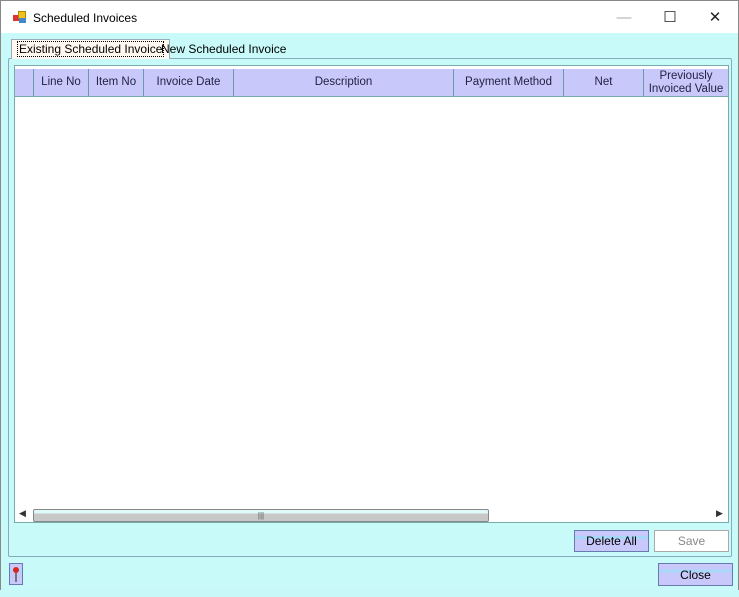  What do you see at coordinates (116, 82) in the screenshot?
I see `column-header-item-no: Item No` at bounding box center [116, 82].